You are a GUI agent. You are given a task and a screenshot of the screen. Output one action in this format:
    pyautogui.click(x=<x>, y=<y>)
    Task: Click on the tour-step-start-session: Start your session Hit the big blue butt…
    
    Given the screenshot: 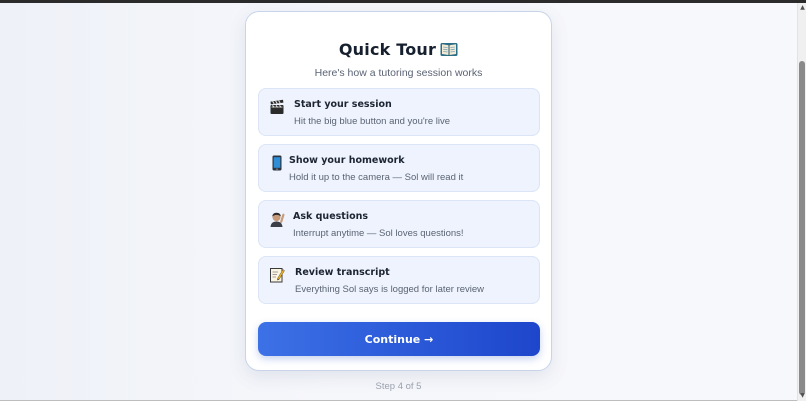 What is the action you would take?
    pyautogui.click(x=399, y=112)
    